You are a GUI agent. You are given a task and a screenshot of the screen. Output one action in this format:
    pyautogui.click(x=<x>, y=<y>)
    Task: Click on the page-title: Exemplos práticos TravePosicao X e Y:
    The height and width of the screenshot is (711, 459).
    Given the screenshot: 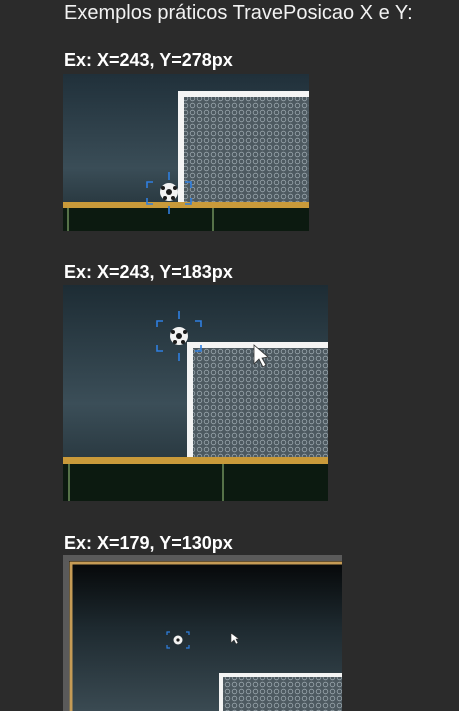 What is the action you would take?
    pyautogui.click(x=238, y=13)
    